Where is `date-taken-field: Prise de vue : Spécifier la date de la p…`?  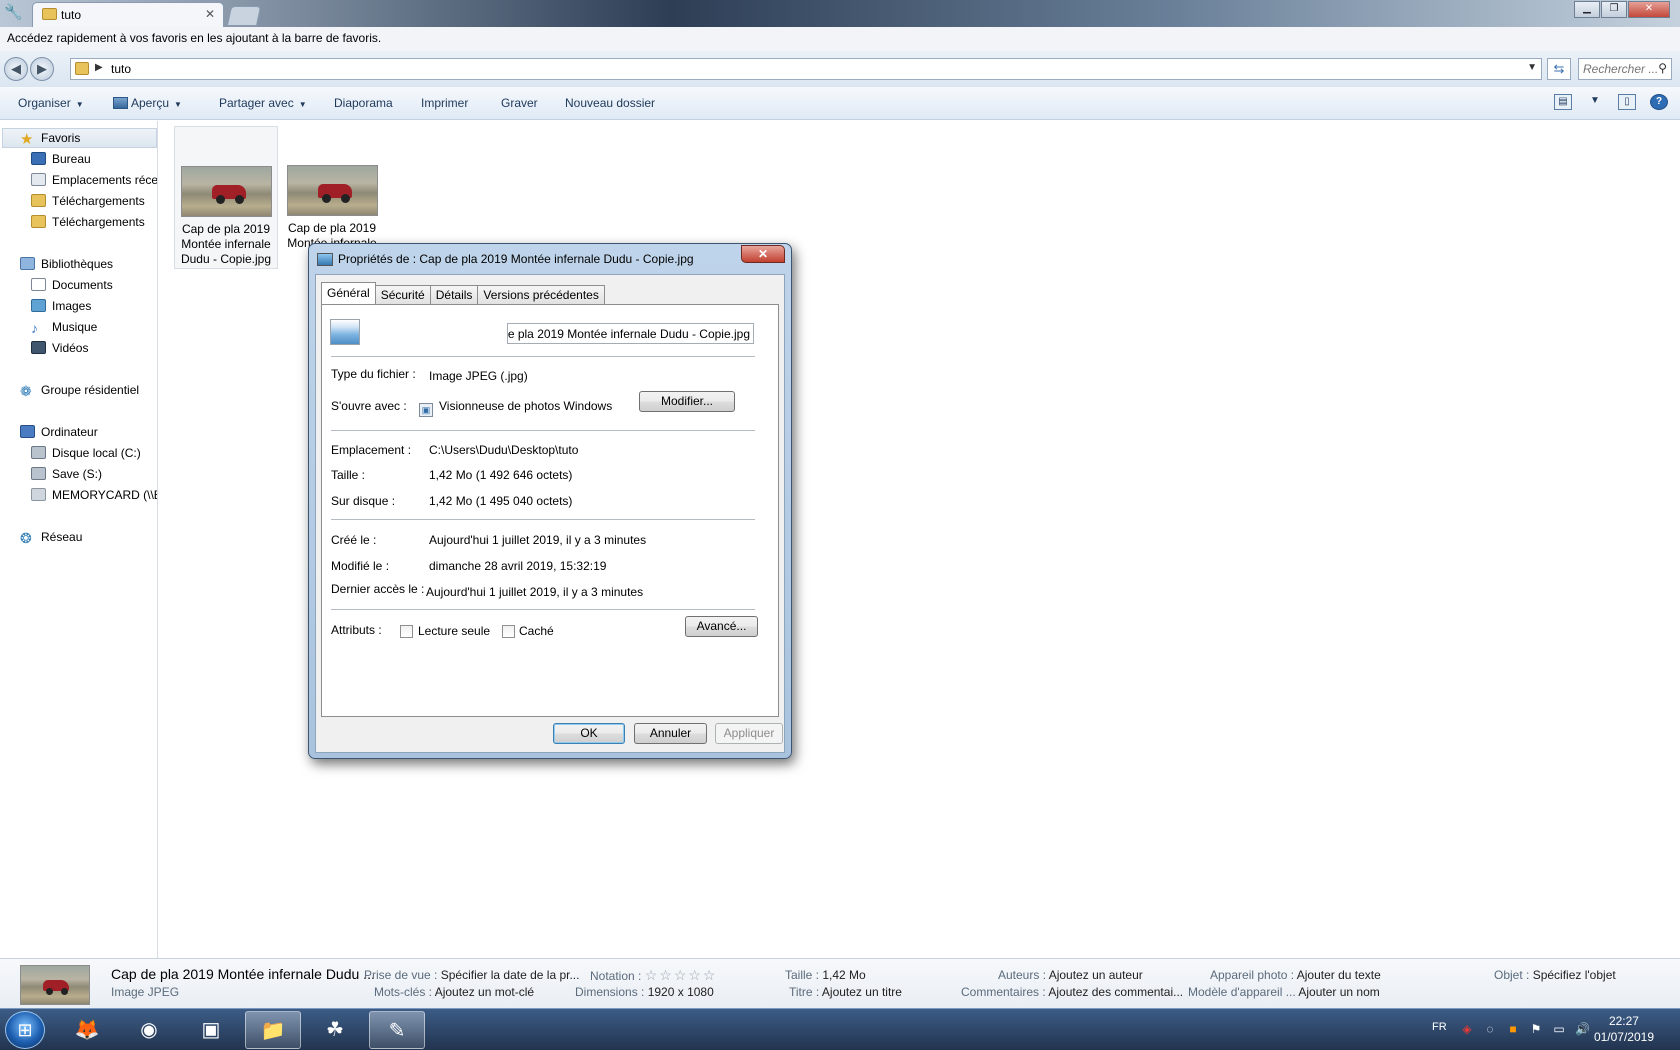 date-taken-field: Prise de vue : Spécifier la date de la p… is located at coordinates (471, 975).